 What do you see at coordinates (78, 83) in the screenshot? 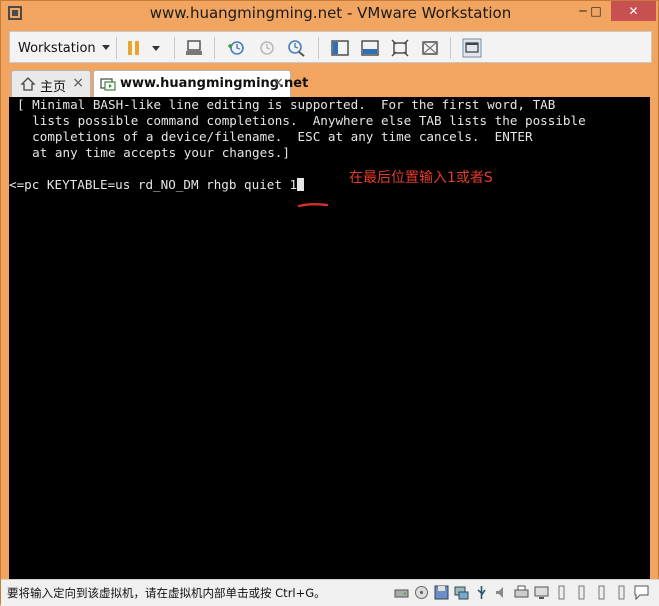
I see `tab-home-close-icon: ×` at bounding box center [78, 83].